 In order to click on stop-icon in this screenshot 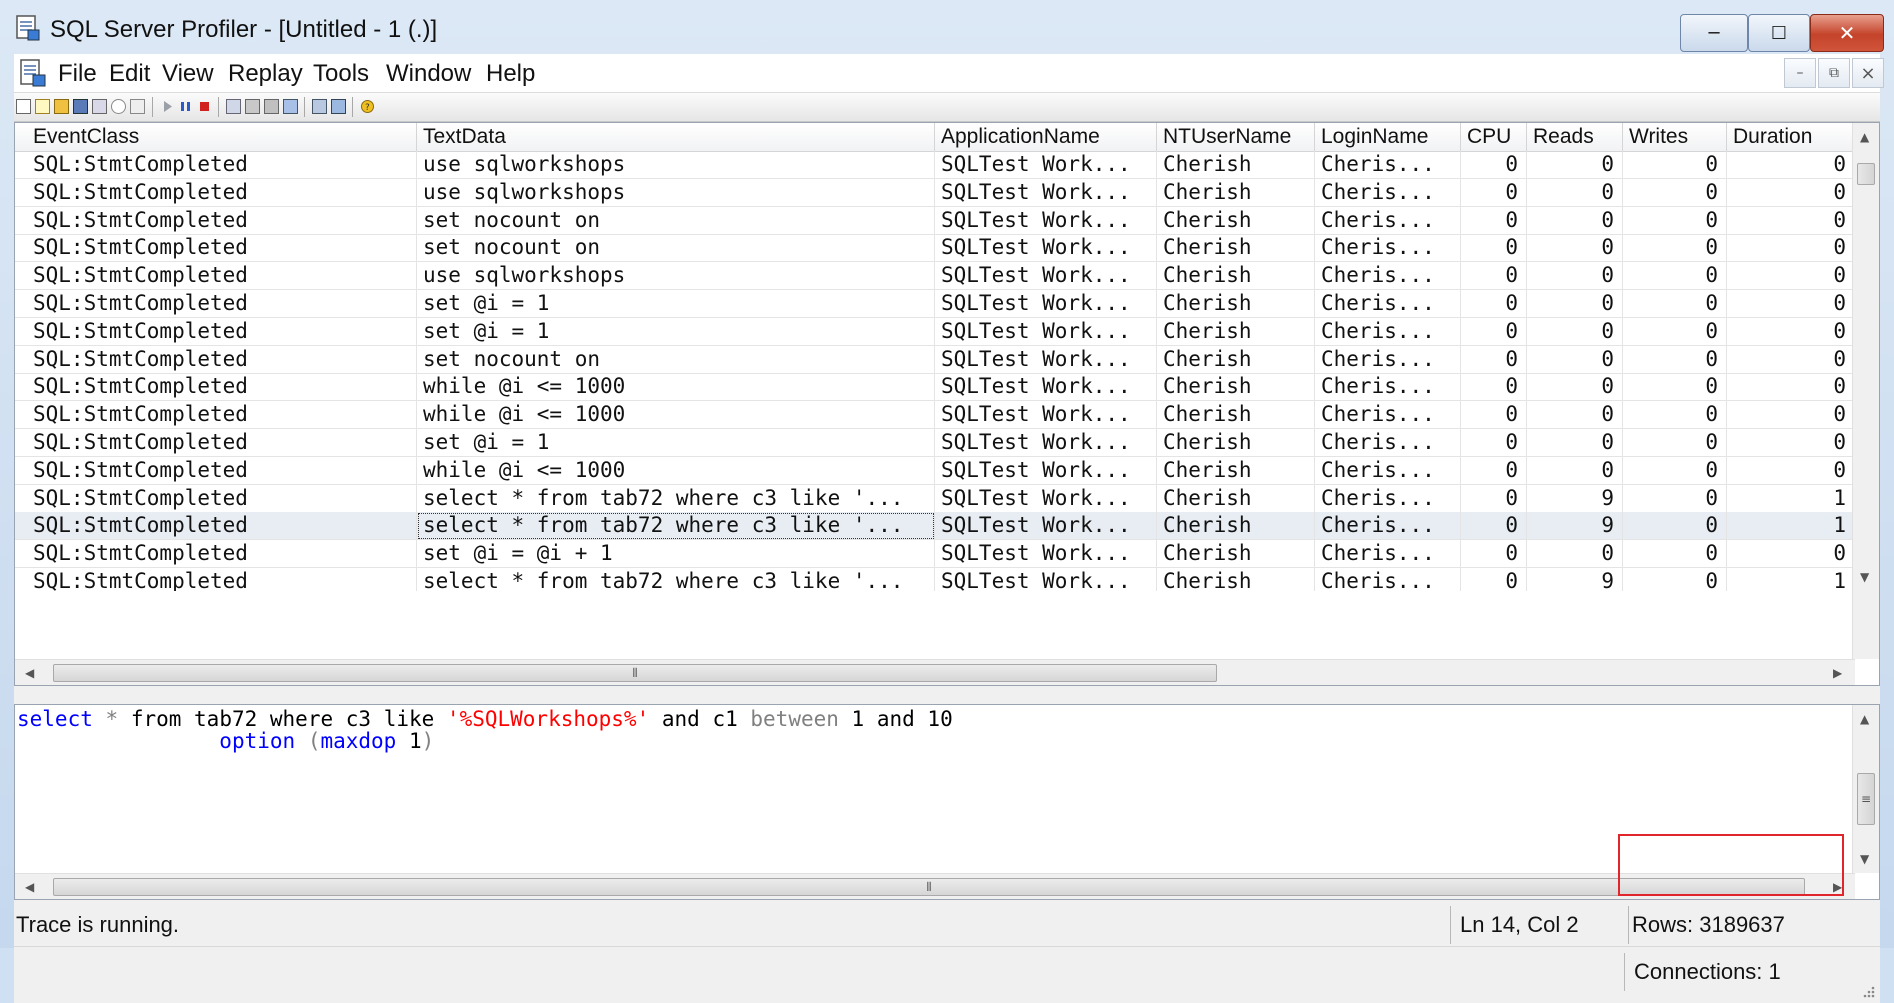, I will do `click(204, 106)`.